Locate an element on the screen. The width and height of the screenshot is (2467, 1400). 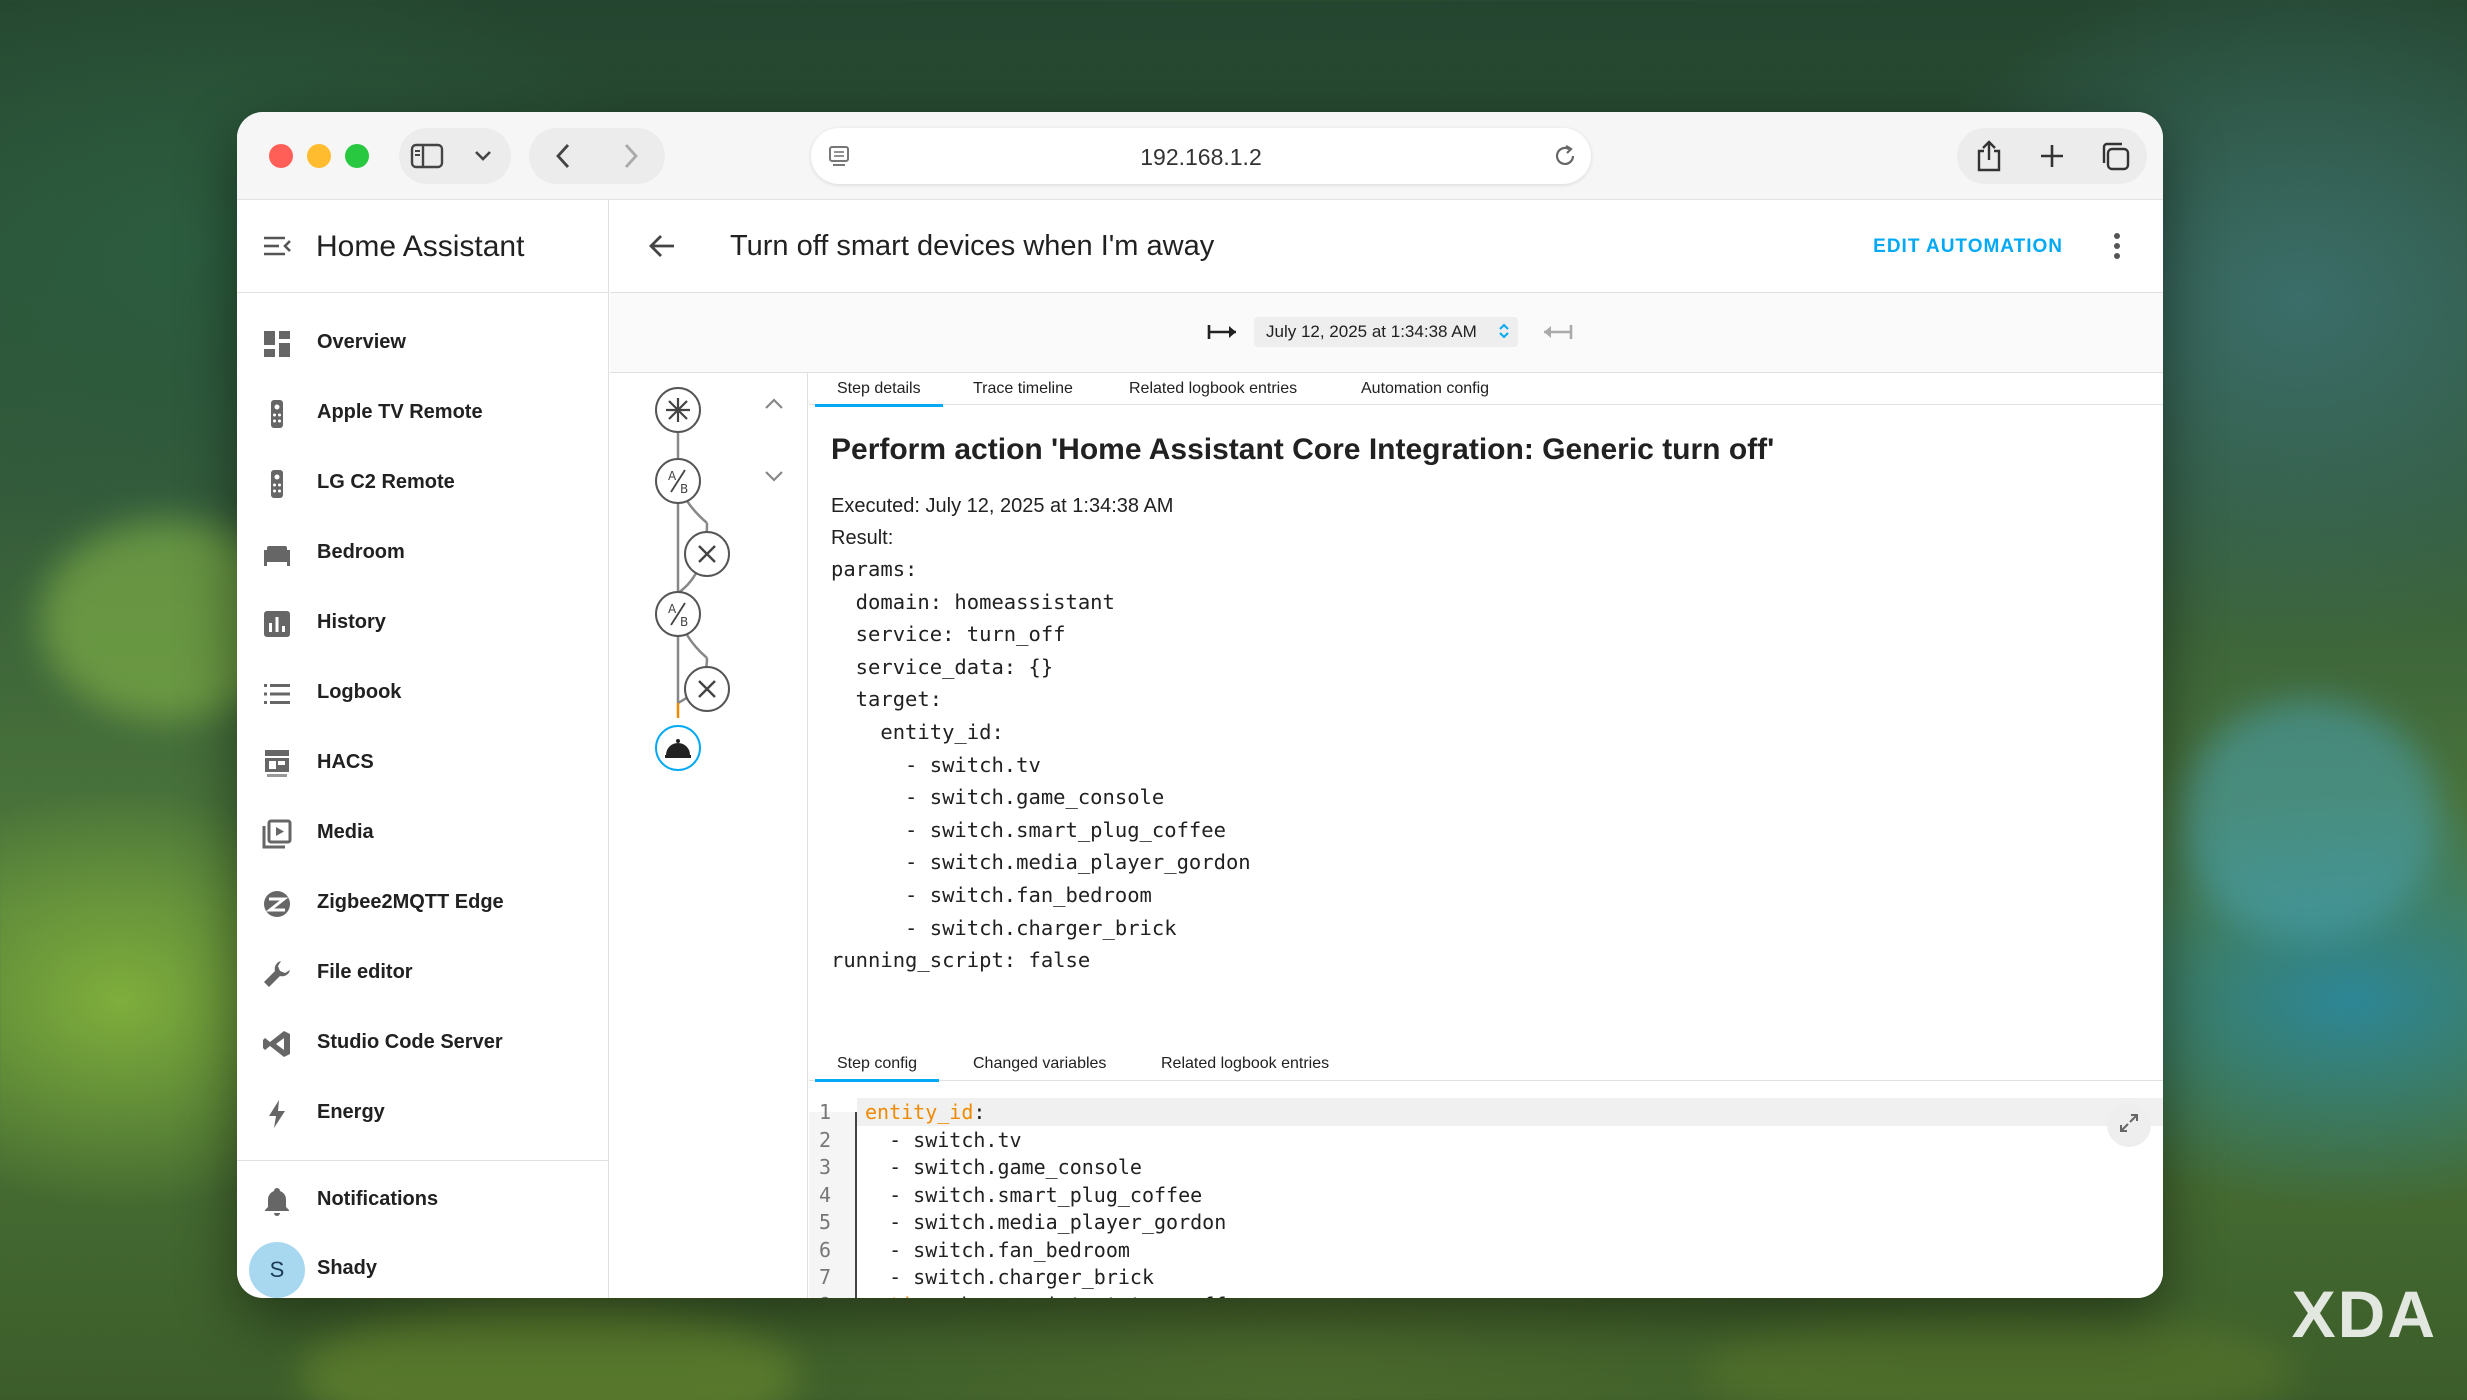
overview-icon is located at coordinates (277, 344).